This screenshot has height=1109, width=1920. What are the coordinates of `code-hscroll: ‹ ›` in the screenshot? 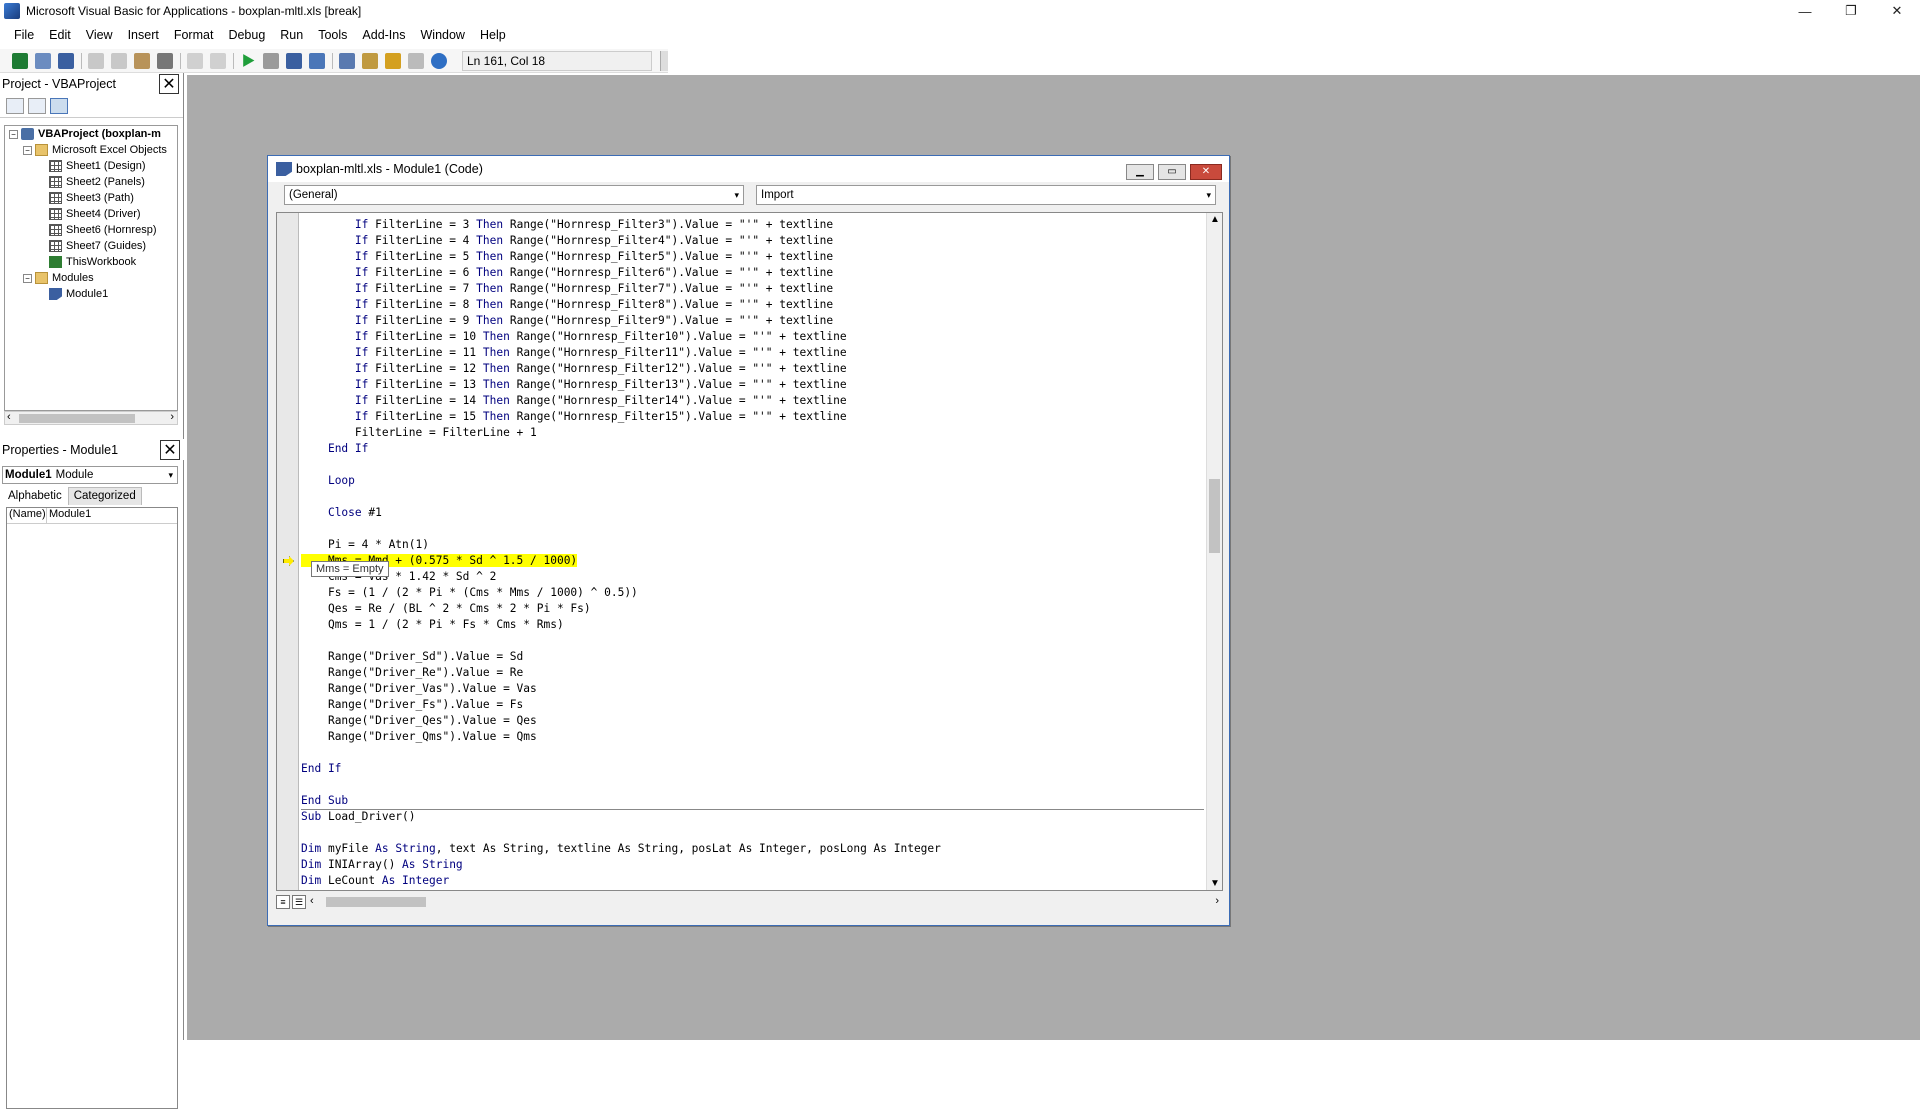 It's located at (765, 902).